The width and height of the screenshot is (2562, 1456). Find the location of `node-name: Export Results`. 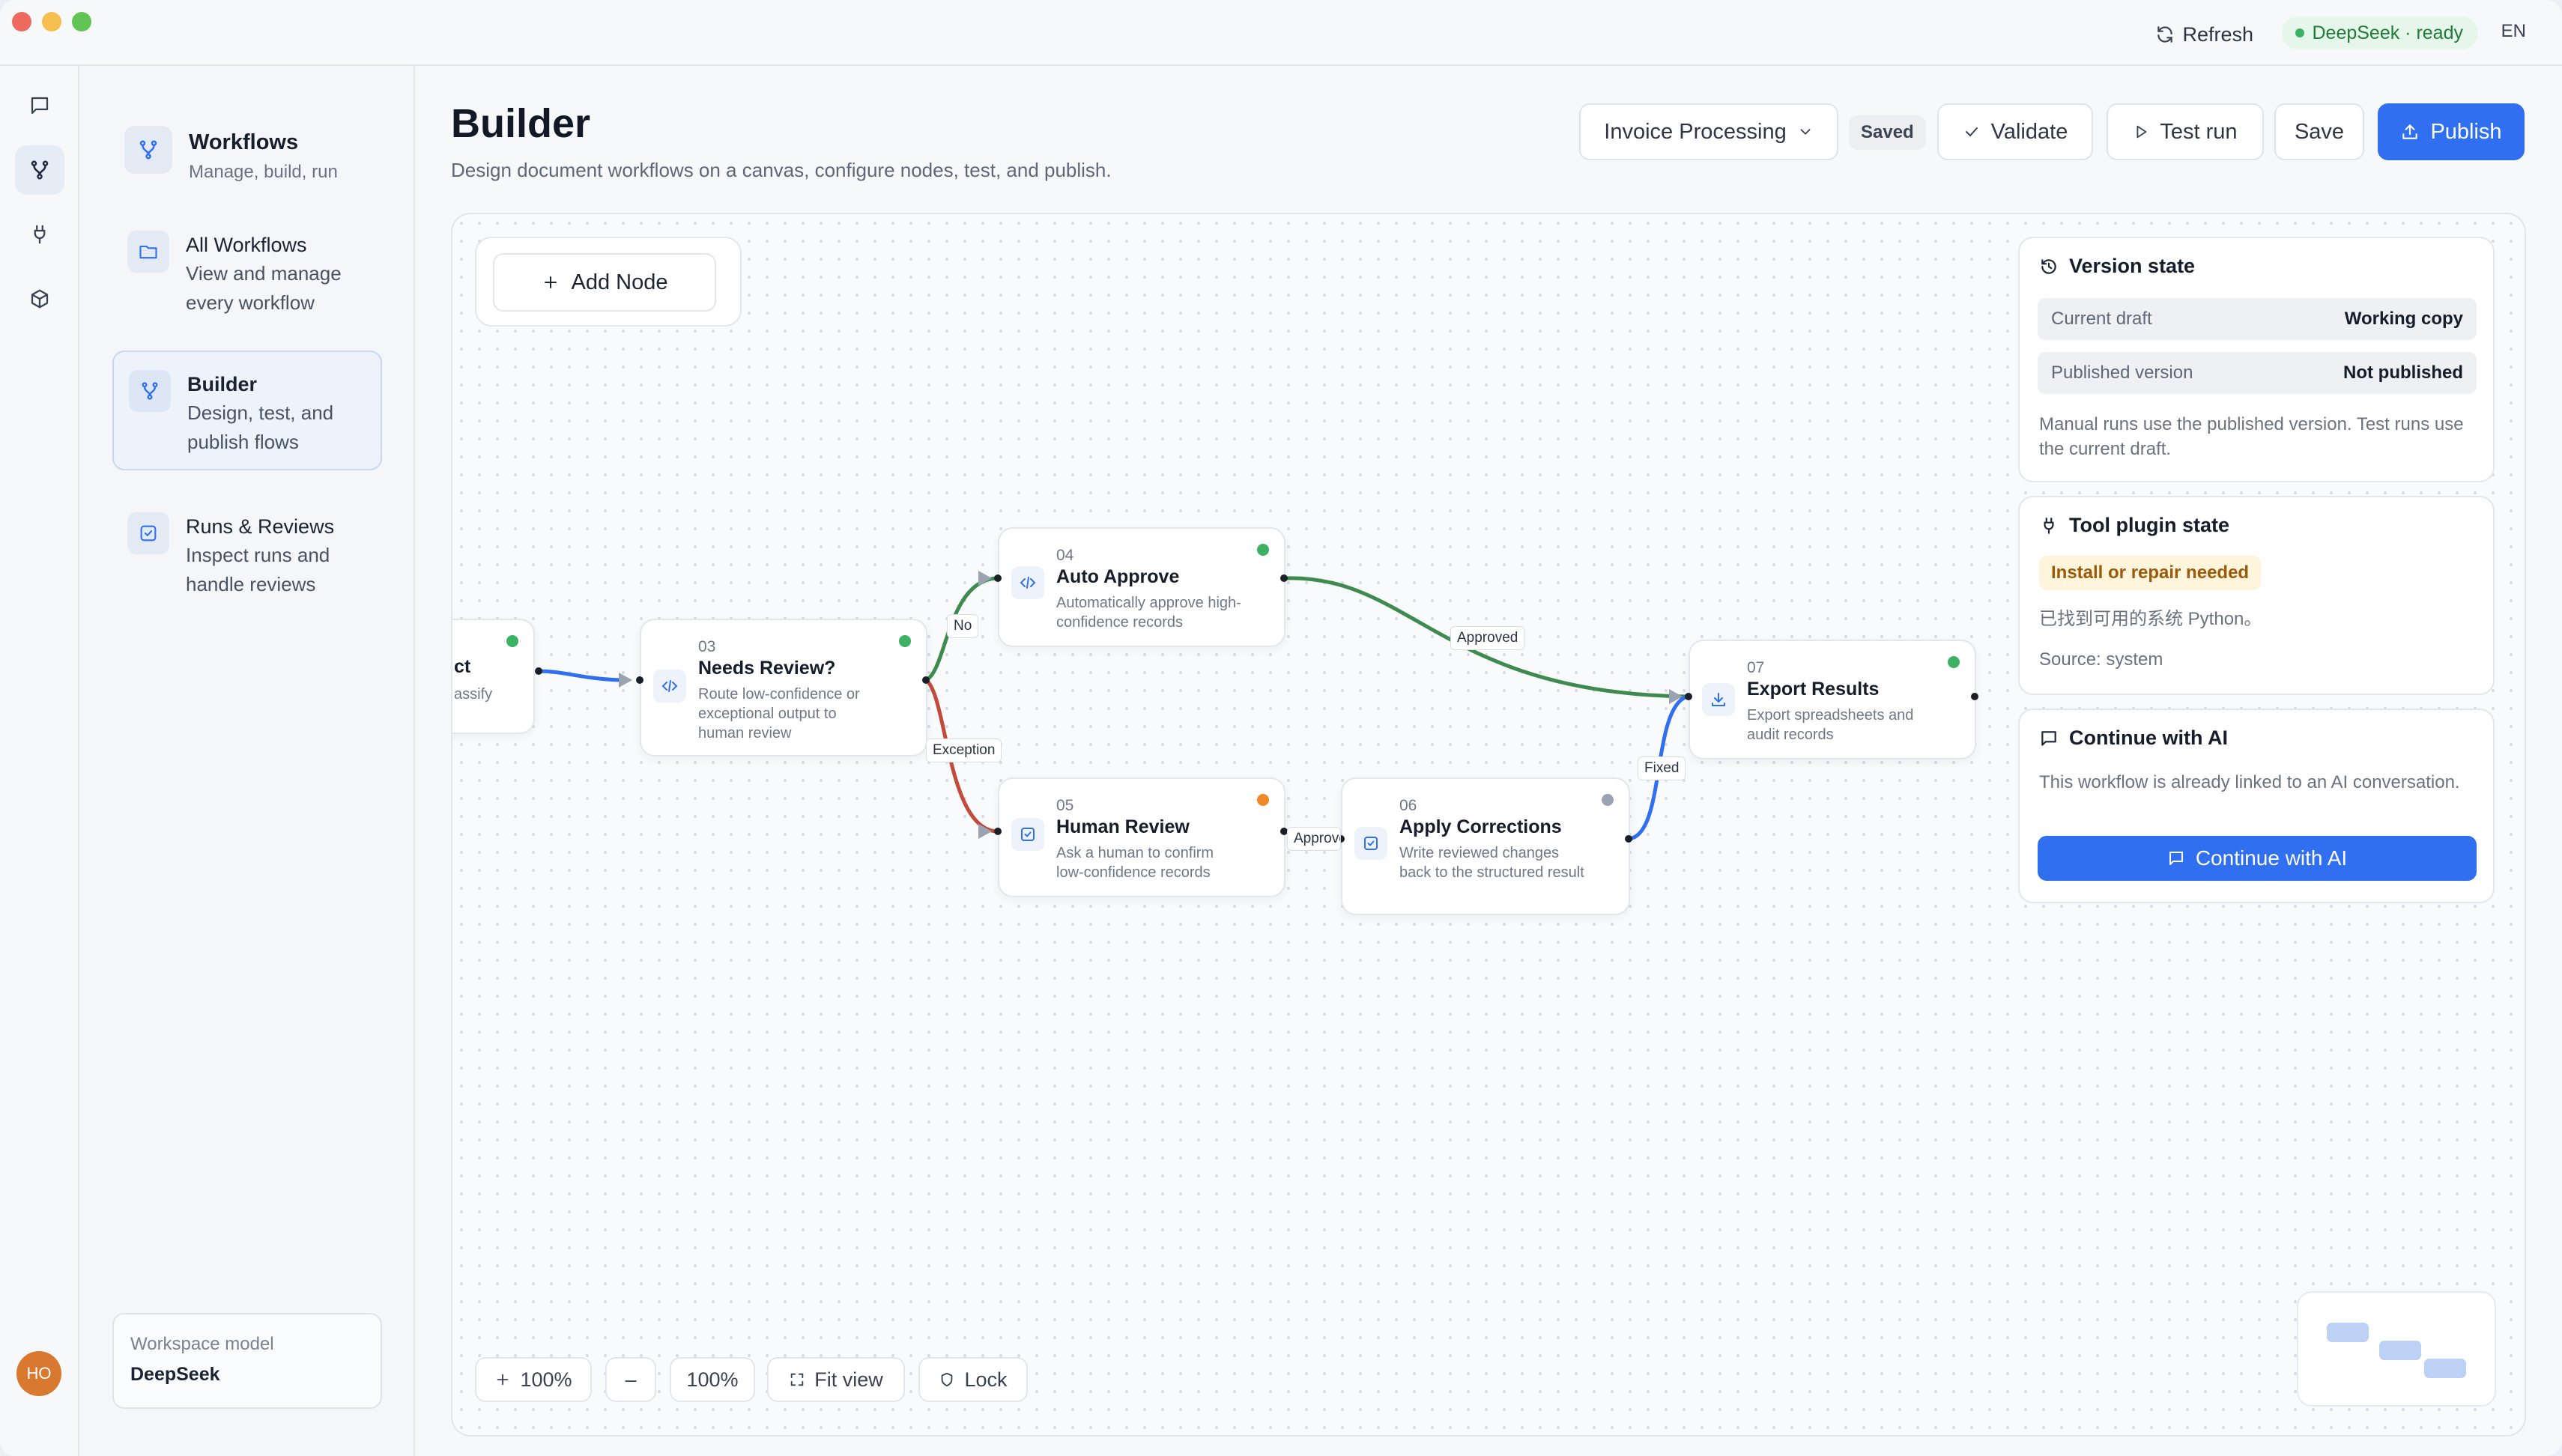

node-name: Export Results is located at coordinates (1813, 689).